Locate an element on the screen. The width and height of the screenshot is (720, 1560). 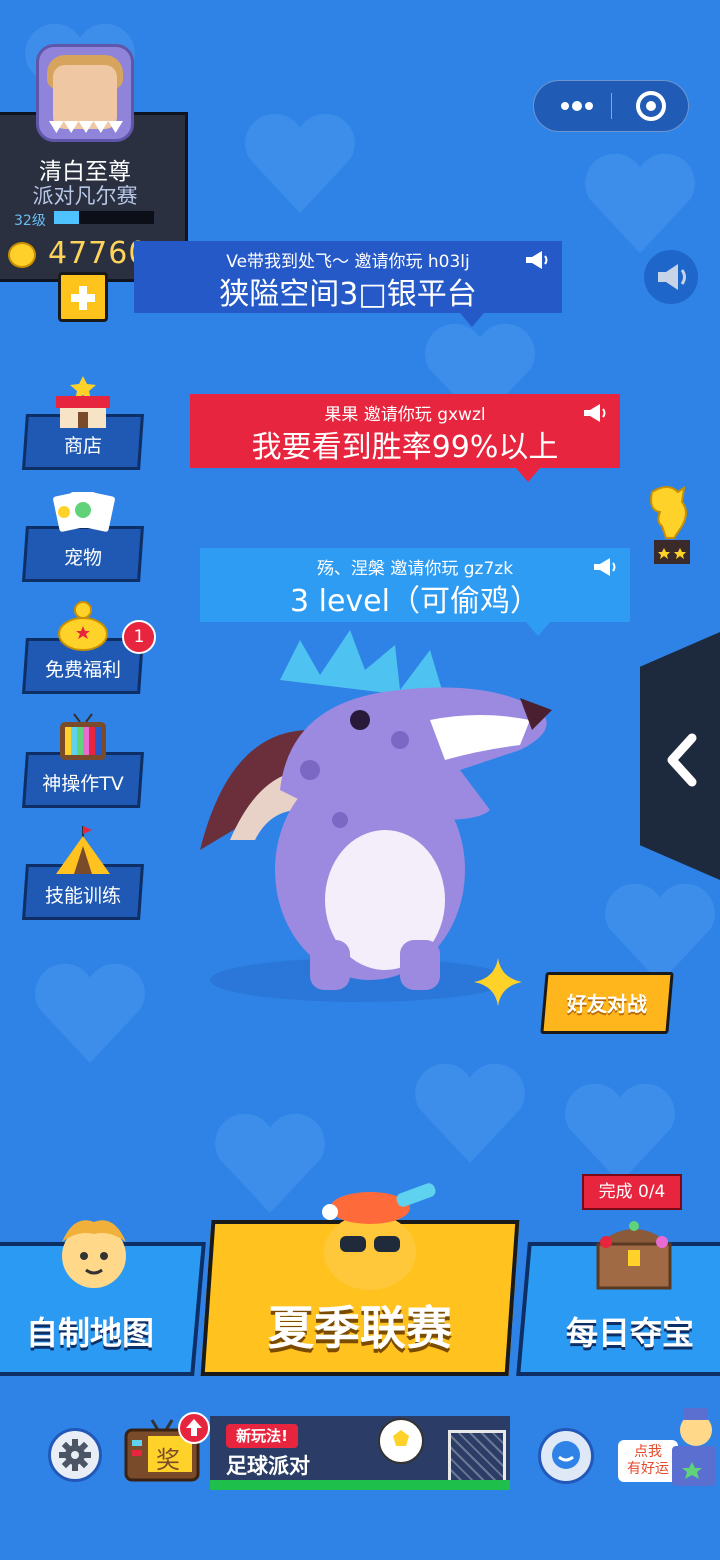
settings-button is located at coordinates (75, 1455).